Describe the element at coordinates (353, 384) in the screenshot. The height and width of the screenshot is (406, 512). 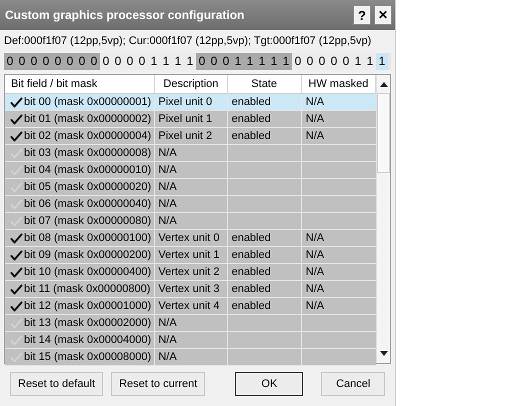
I see `dialog-button: Cancel` at that location.